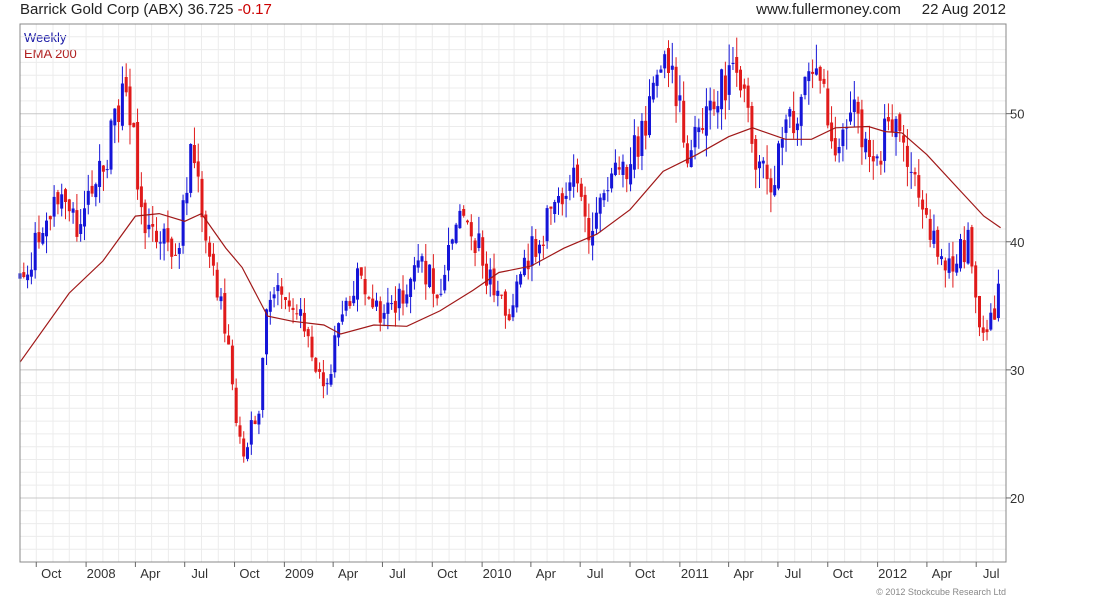 Image resolution: width=1100 pixels, height=600 pixels. What do you see at coordinates (1017, 114) in the screenshot?
I see `y-tick-label: 50` at bounding box center [1017, 114].